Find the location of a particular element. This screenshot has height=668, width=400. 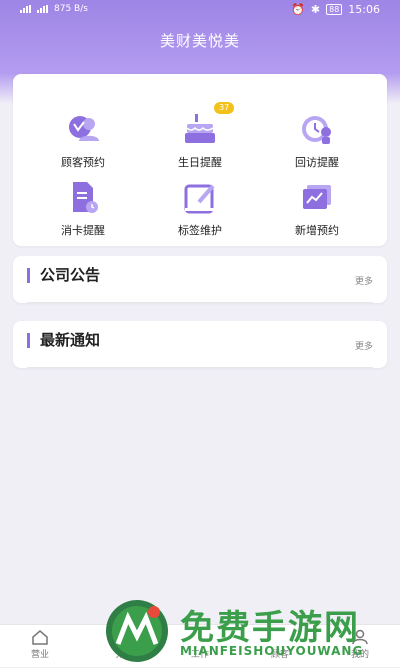

home-icon is located at coordinates (40, 637).